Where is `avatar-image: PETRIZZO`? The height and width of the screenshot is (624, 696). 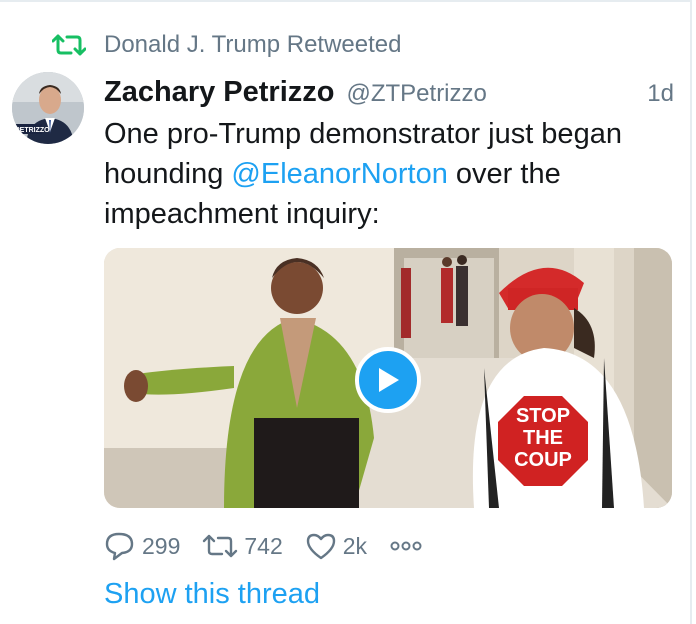
avatar-image: PETRIZZO is located at coordinates (48, 108).